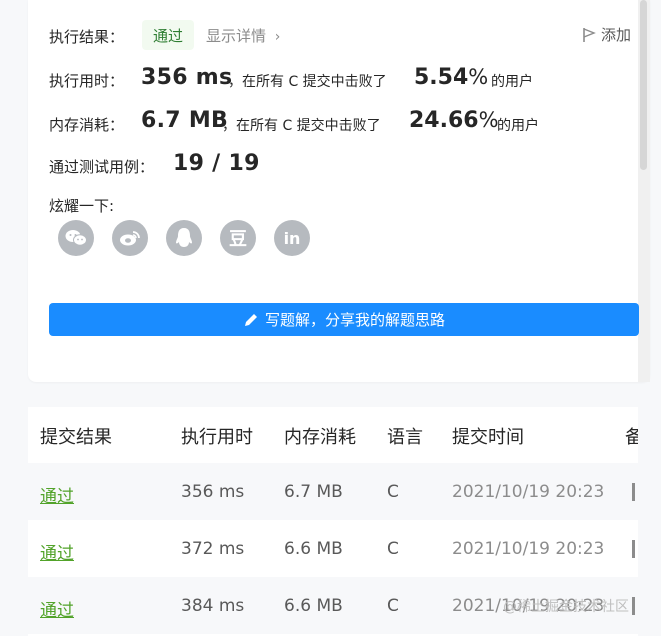  Describe the element at coordinates (102, 167) in the screenshot. I see `testcases-label: 通过测试用例：` at that location.